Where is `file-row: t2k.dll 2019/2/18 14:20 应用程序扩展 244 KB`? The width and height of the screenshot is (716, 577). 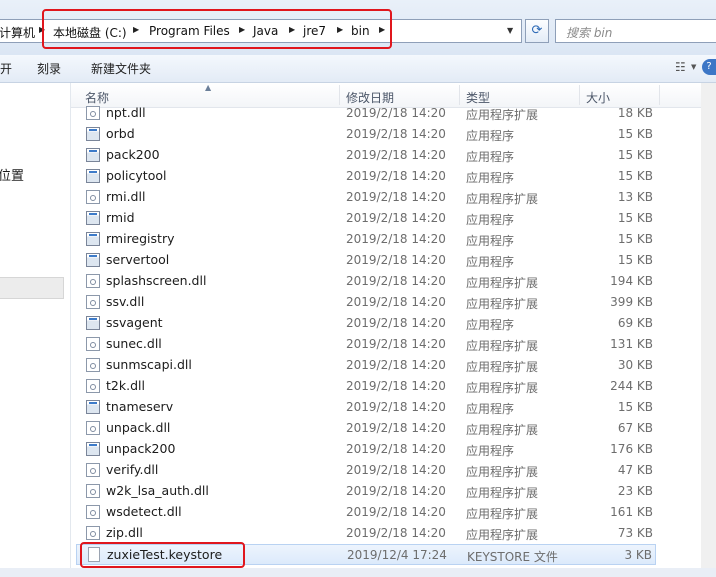
file-row: t2k.dll 2019/2/18 14:20 应用程序扩展 244 KB is located at coordinates (366, 386).